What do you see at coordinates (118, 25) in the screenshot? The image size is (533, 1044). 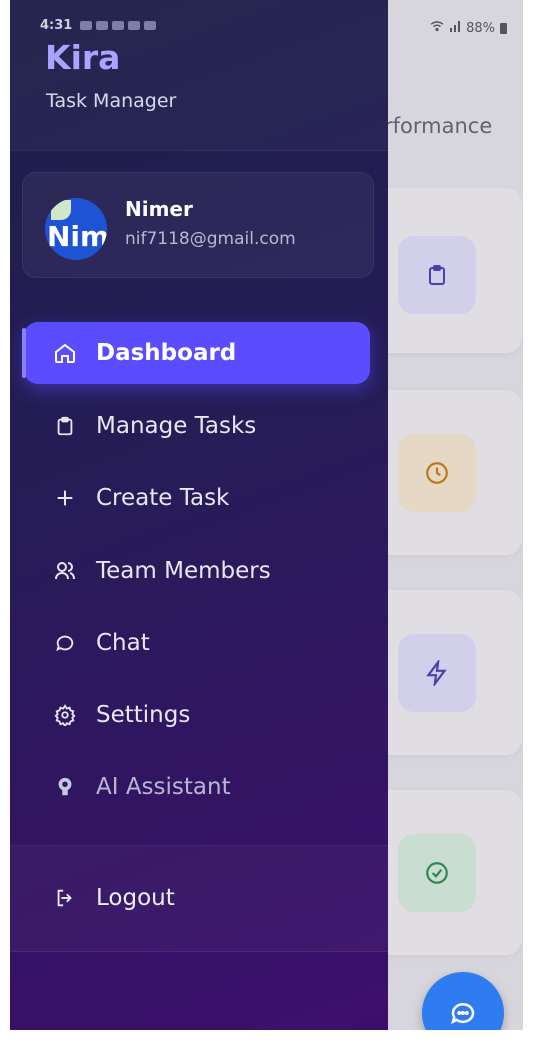 I see `notification-icons` at bounding box center [118, 25].